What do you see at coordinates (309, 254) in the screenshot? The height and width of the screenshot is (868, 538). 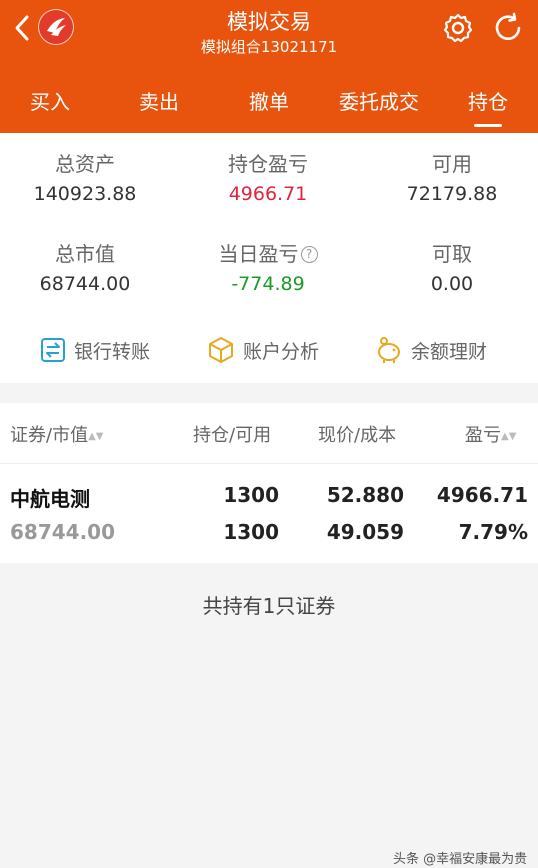 I see `help-icon: ?` at bounding box center [309, 254].